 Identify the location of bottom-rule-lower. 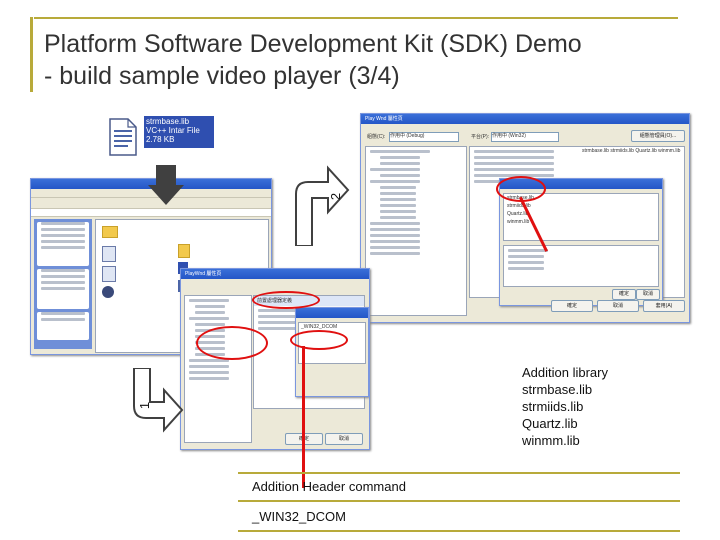
(459, 531).